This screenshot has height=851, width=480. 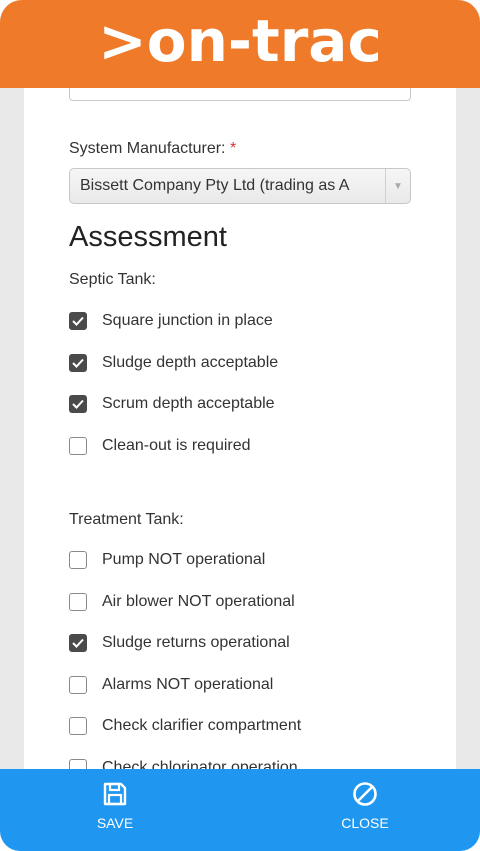 What do you see at coordinates (176, 445) in the screenshot?
I see `septic-checkbox-label: Clean-out is required` at bounding box center [176, 445].